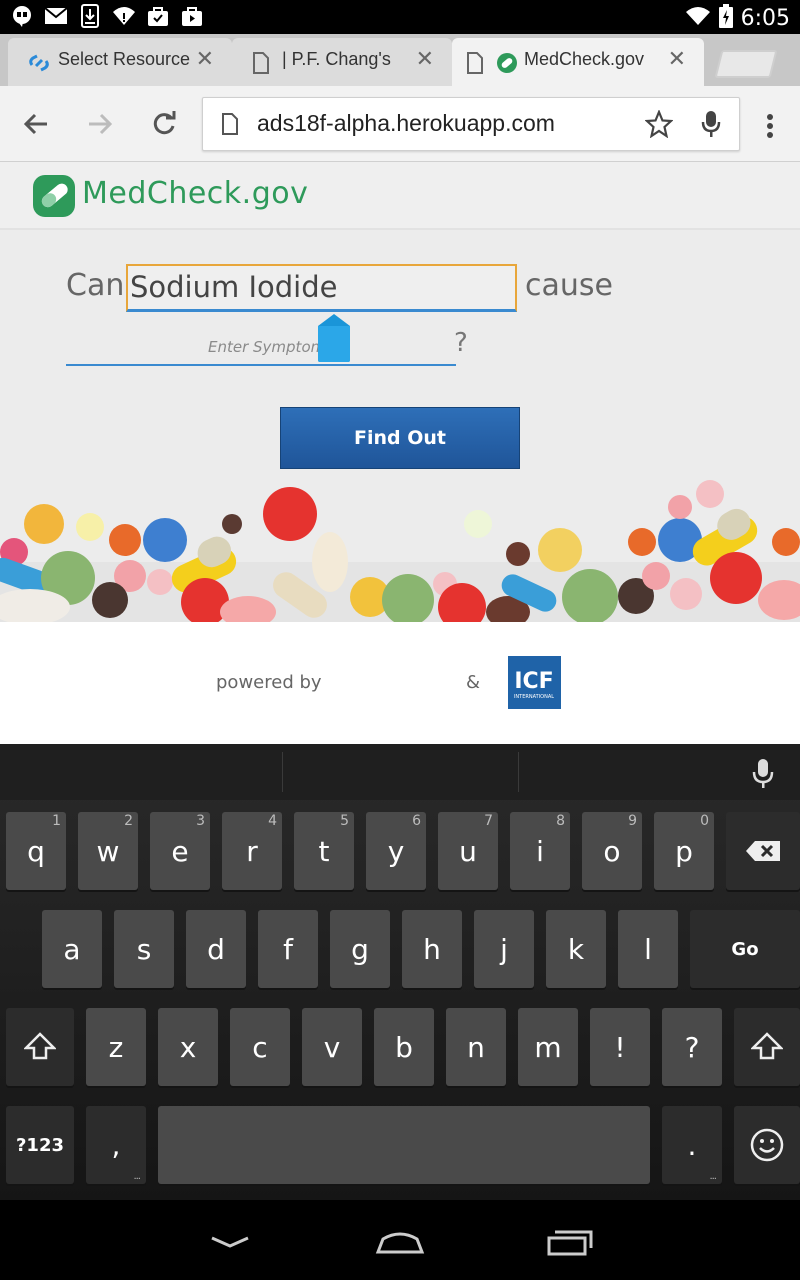 The image size is (800, 1280). I want to click on back-button, so click(36, 124).